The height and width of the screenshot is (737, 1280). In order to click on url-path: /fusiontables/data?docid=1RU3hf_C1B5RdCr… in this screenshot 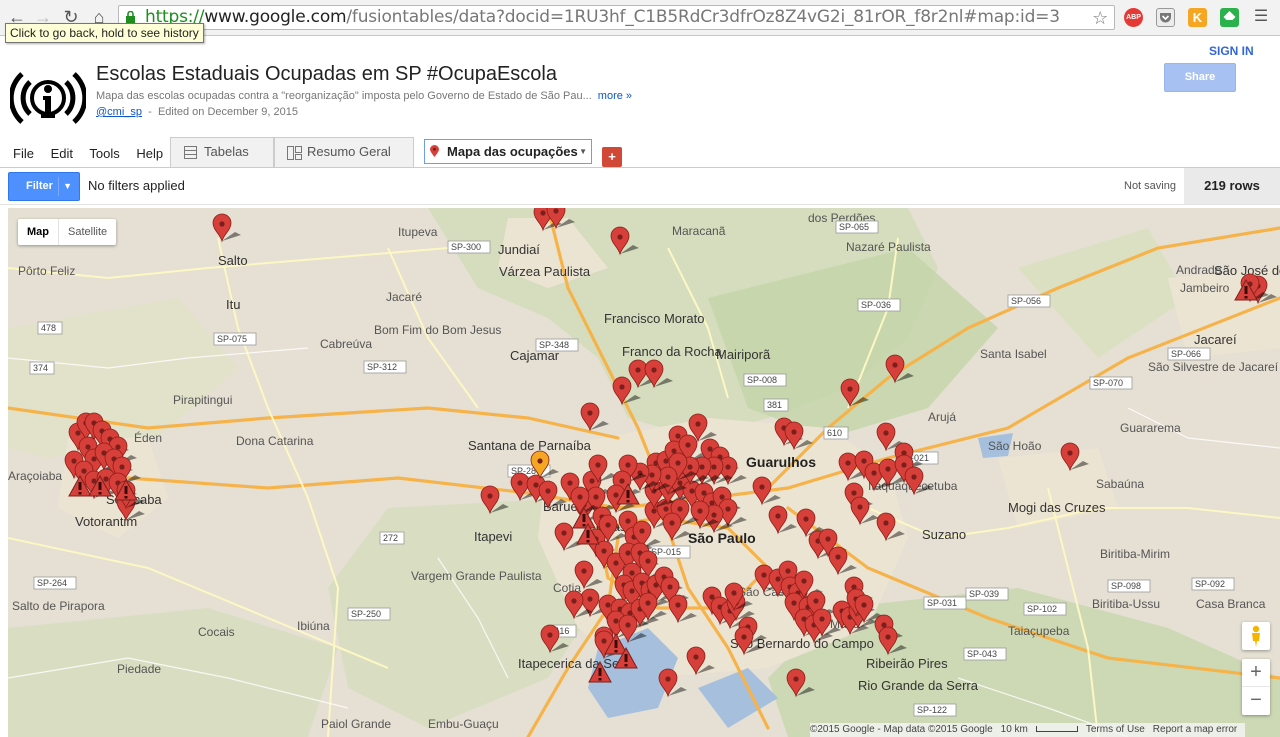, I will do `click(703, 17)`.